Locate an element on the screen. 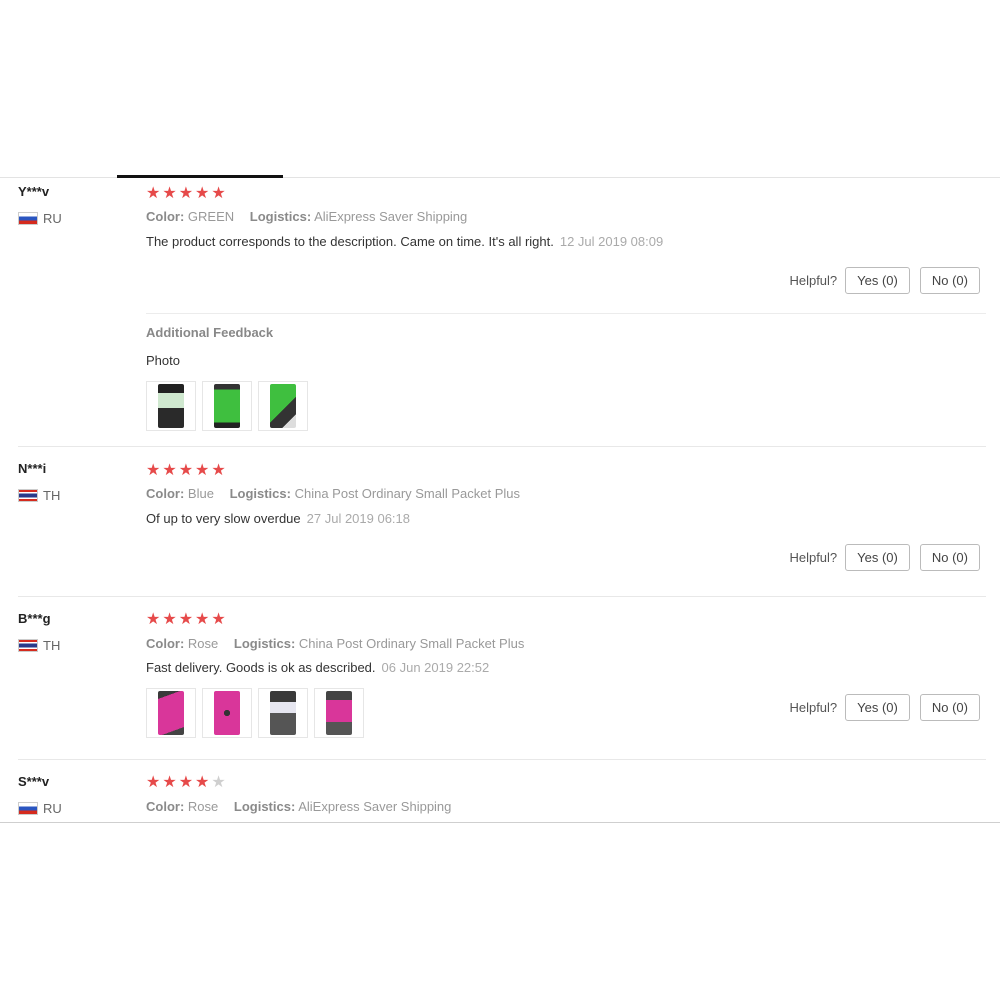  review-date: 06 Jun 2019 22:52 is located at coordinates (435, 667).